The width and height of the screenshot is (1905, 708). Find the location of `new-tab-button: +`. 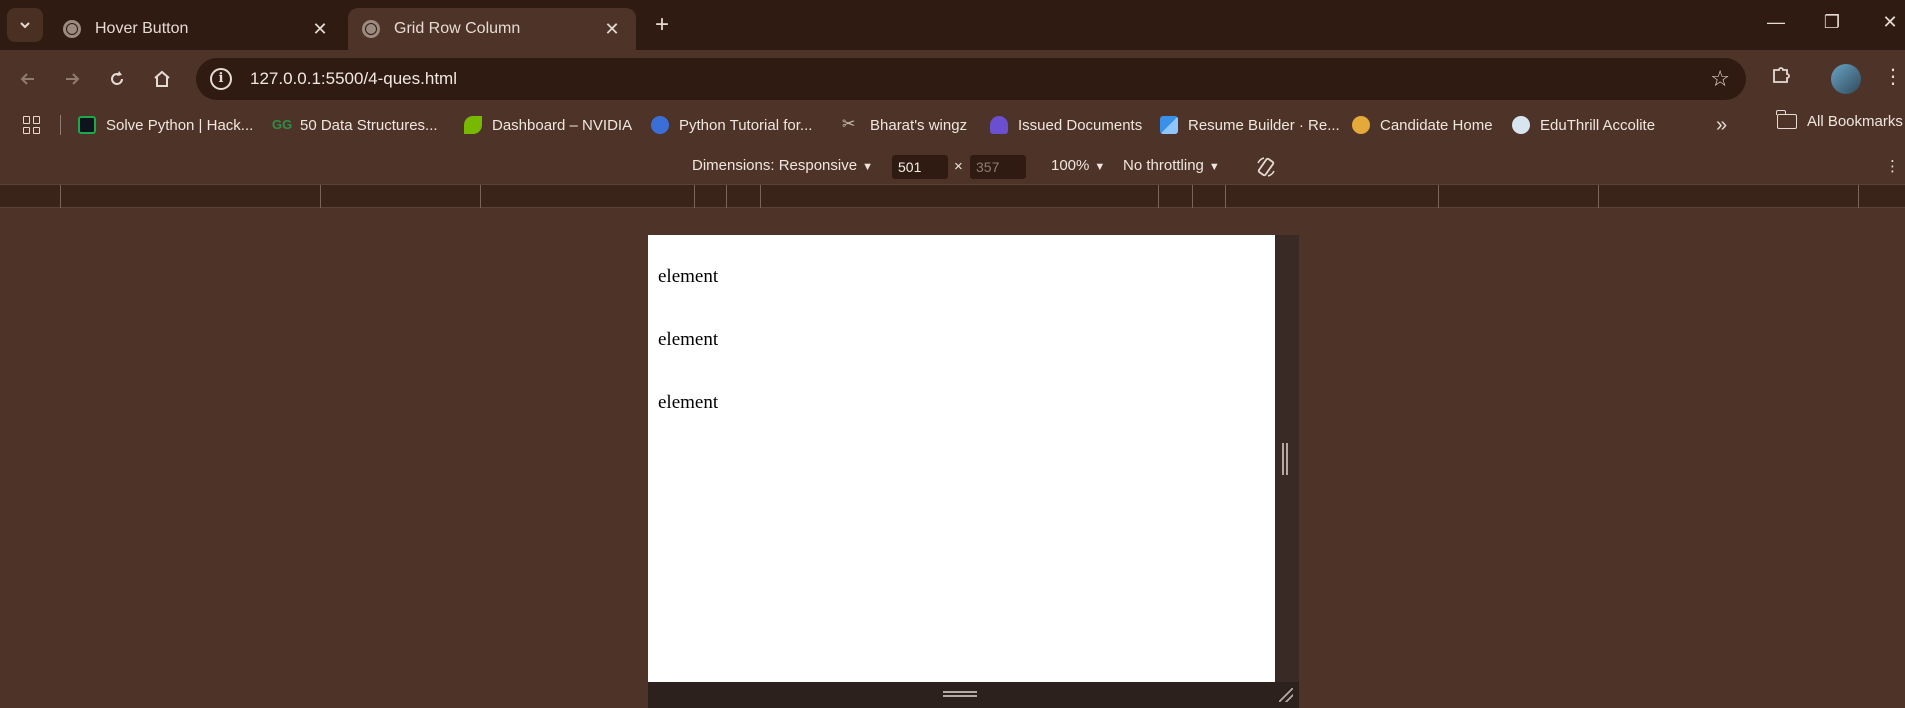

new-tab-button: + is located at coordinates (662, 26).